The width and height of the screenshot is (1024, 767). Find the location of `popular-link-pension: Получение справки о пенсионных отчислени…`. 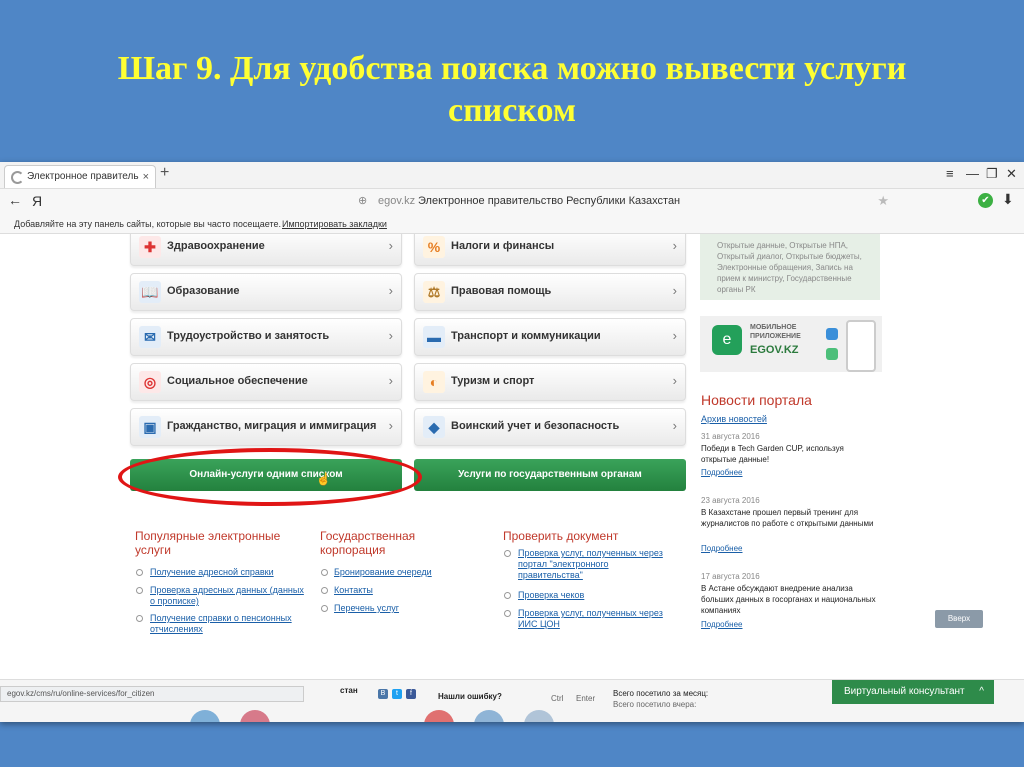

popular-link-pension: Получение справки о пенсионных отчислени… is located at coordinates (230, 624).